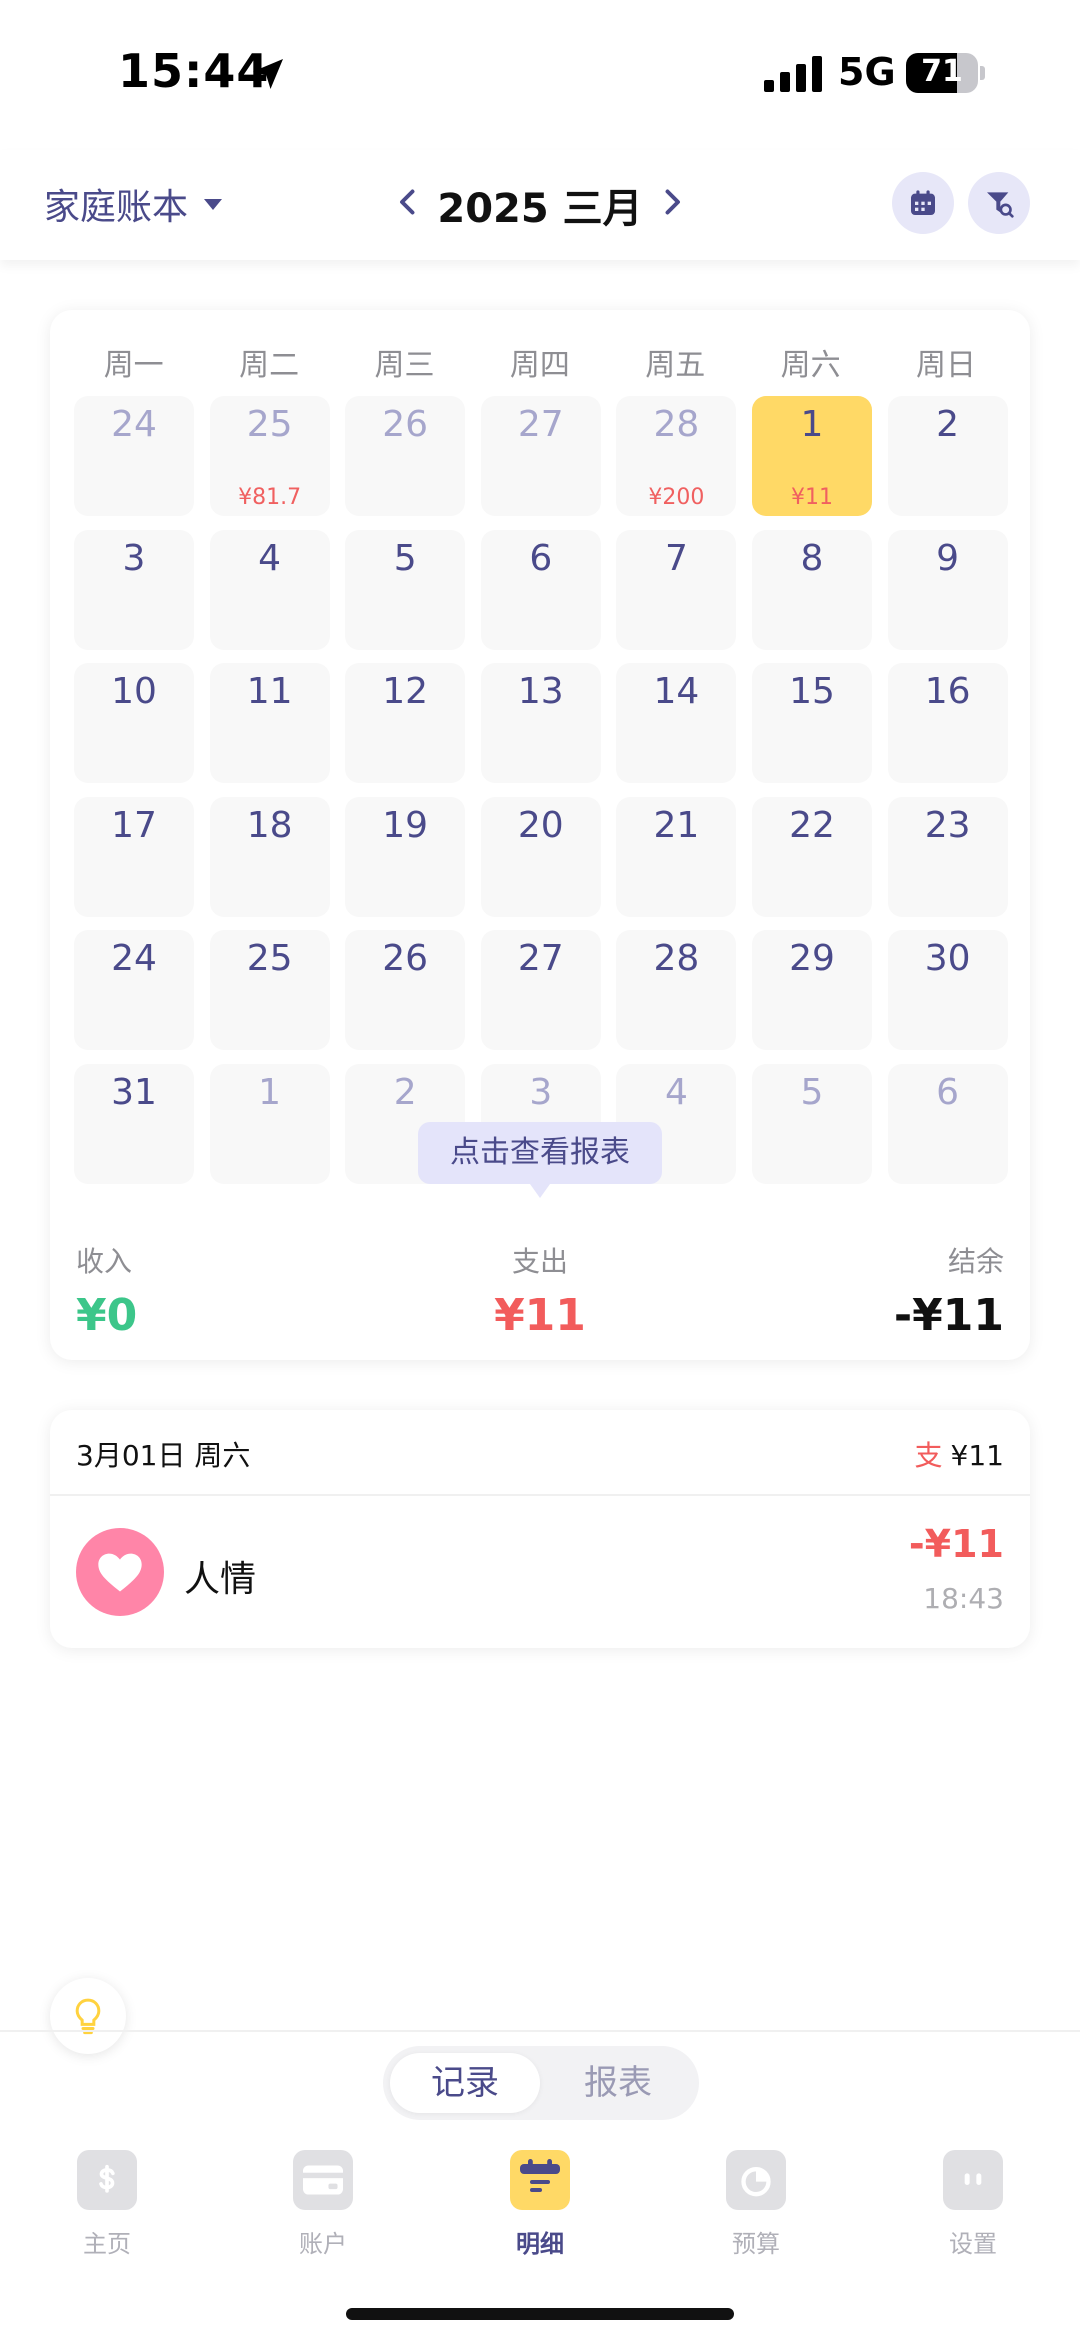 This screenshot has height=2341, width=1080. Describe the element at coordinates (812, 558) in the screenshot. I see `day-number: 8` at that location.